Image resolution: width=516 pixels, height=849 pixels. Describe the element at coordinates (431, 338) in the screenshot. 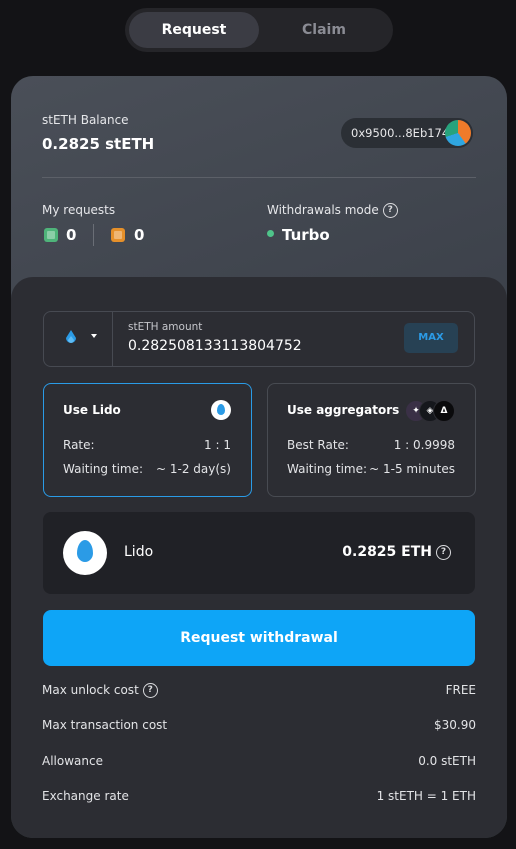

I see `max-button: MAX` at that location.